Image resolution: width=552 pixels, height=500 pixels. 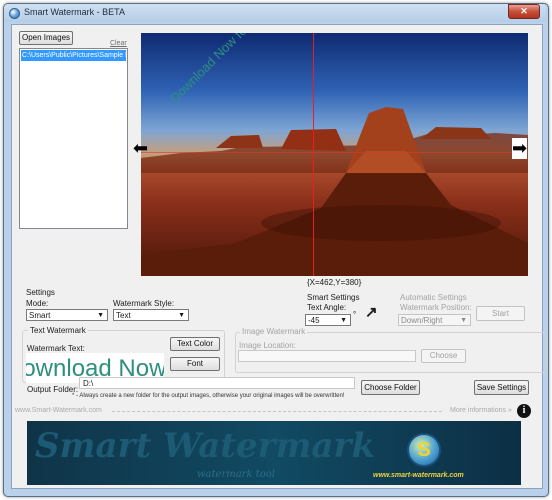 What do you see at coordinates (334, 282) in the screenshot?
I see `cursor-coordinates: {X=462,Y=380}` at bounding box center [334, 282].